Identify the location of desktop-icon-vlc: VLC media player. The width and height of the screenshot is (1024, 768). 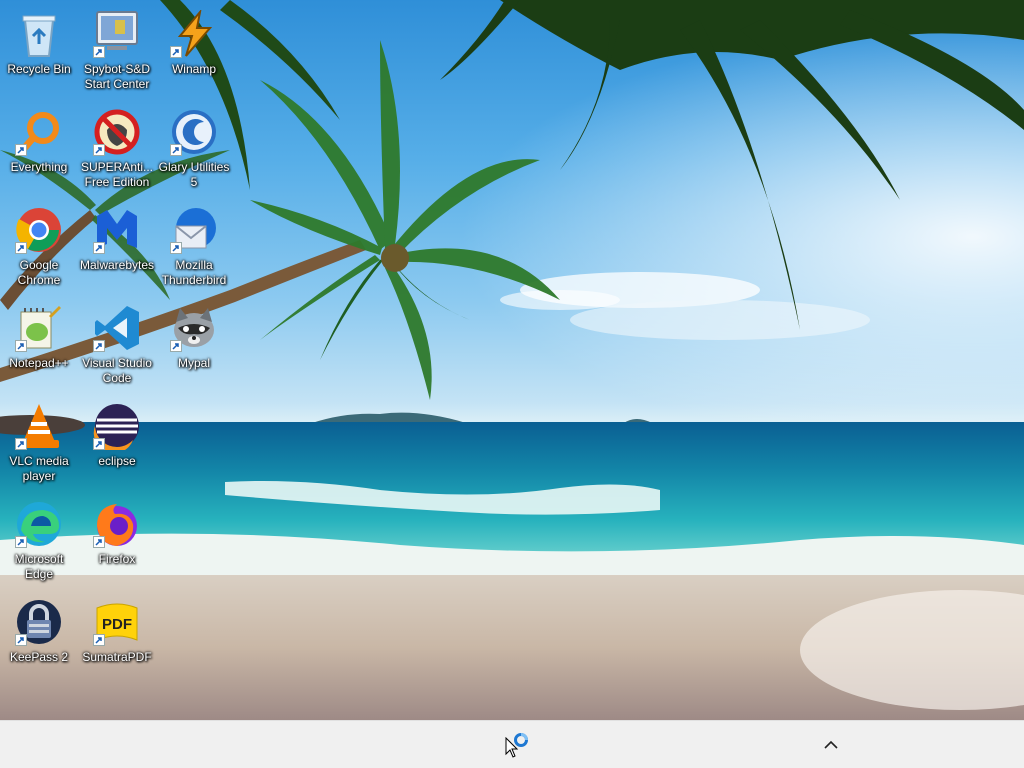
(39, 442).